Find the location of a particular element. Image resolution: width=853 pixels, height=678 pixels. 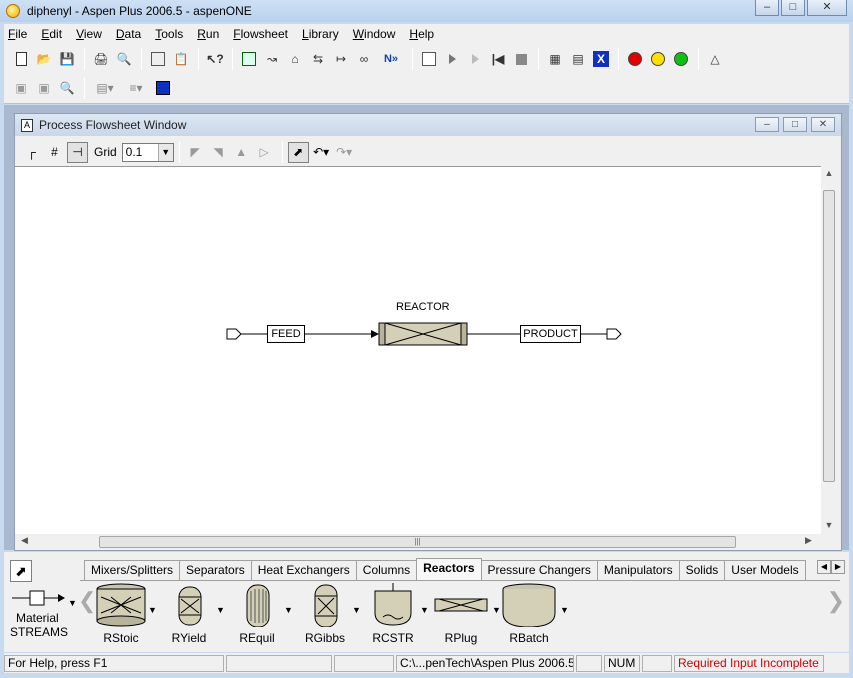

tab-pressure-changers: Pressure Changers is located at coordinates (539, 570).